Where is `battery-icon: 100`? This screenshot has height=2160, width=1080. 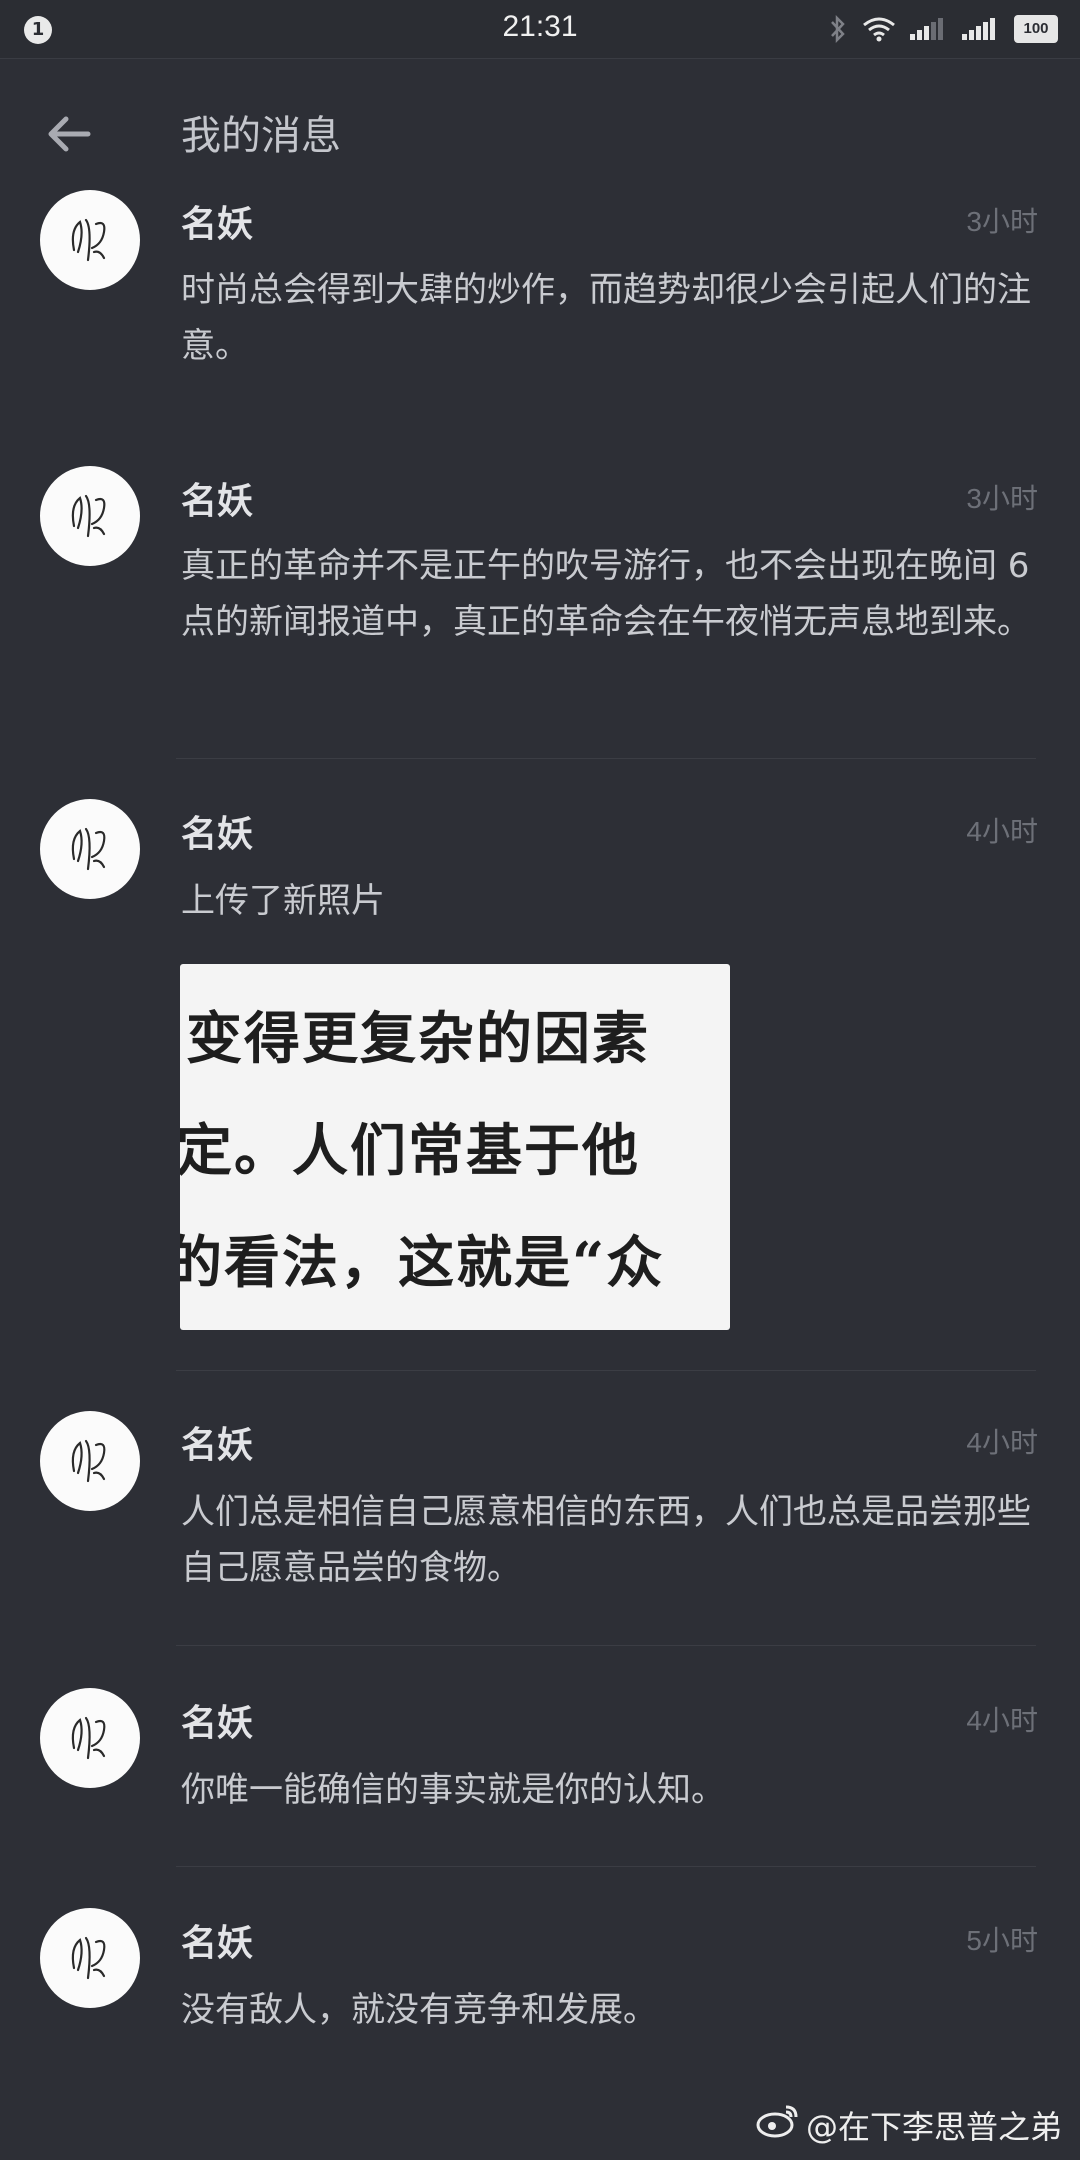
battery-icon: 100 is located at coordinates (1036, 29).